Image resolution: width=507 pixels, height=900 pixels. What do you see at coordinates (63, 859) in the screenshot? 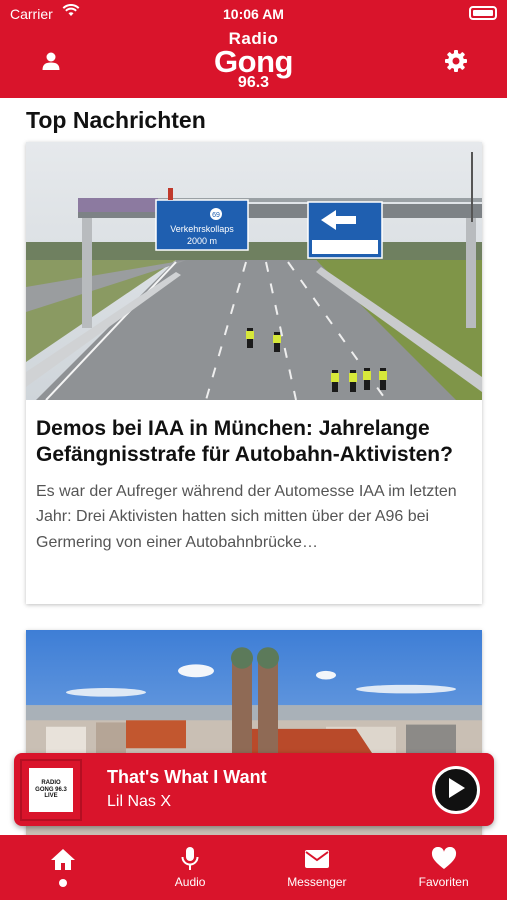
I see `home-icon` at bounding box center [63, 859].